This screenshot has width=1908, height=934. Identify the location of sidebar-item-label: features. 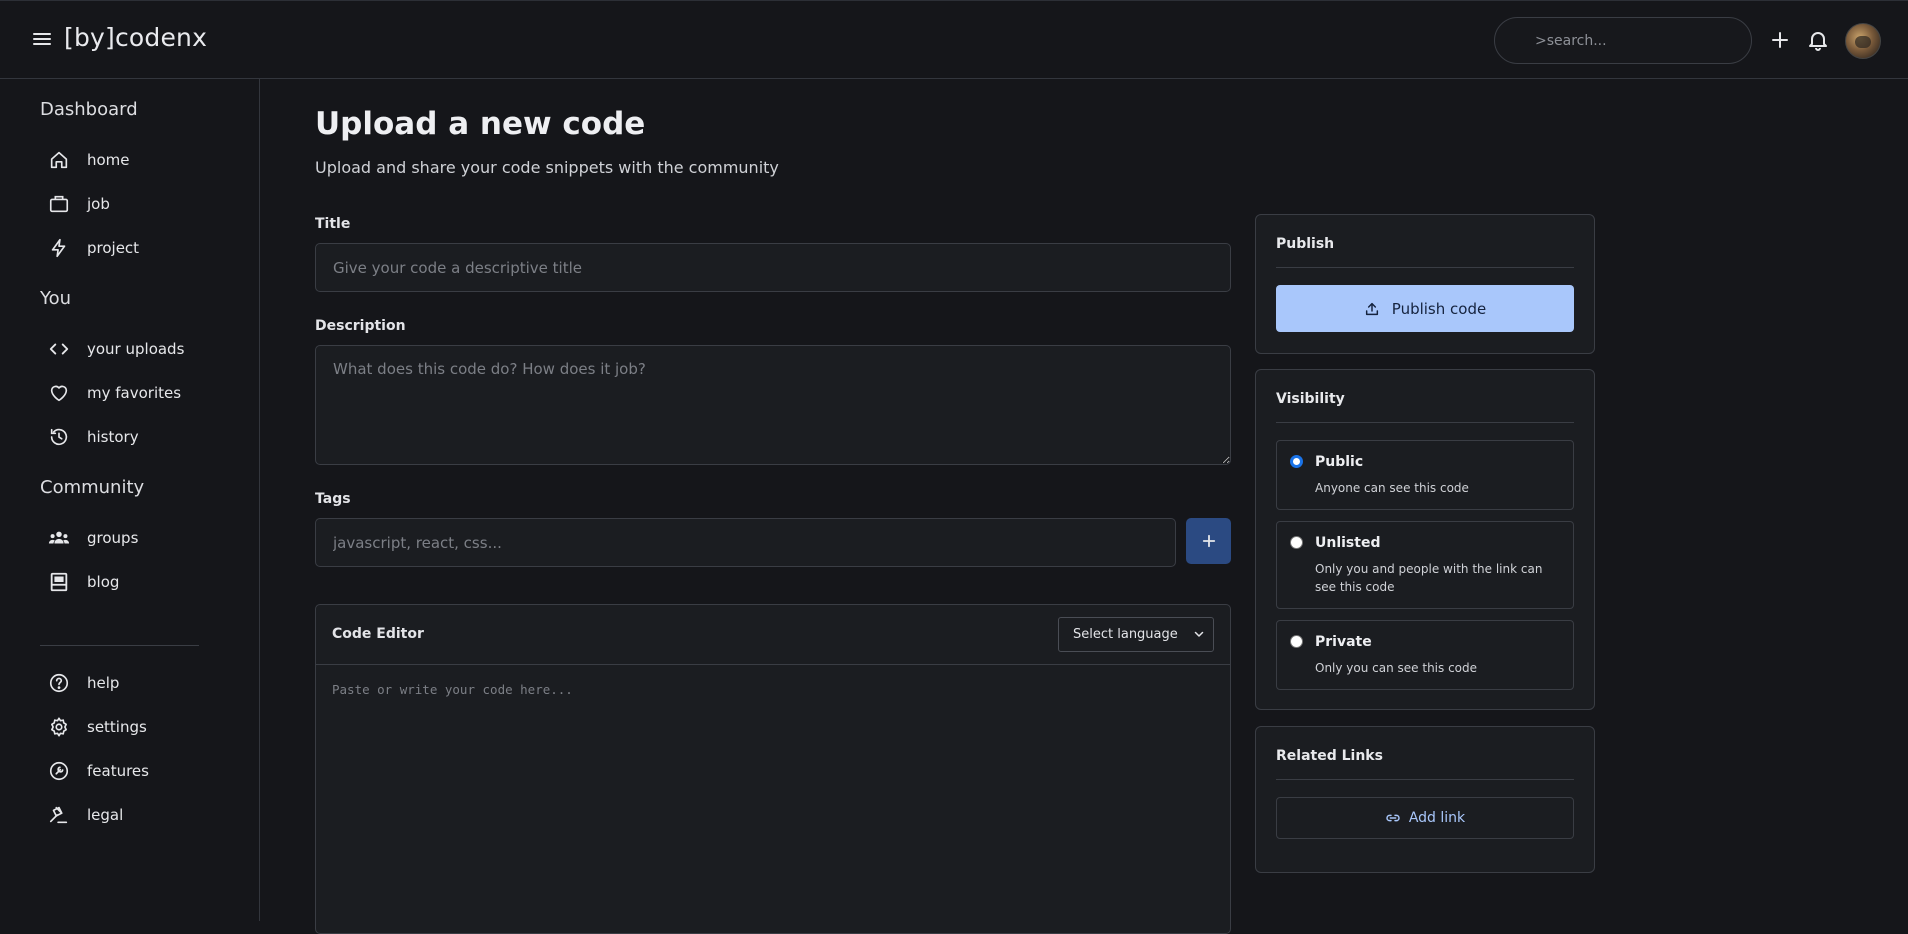
(118, 771).